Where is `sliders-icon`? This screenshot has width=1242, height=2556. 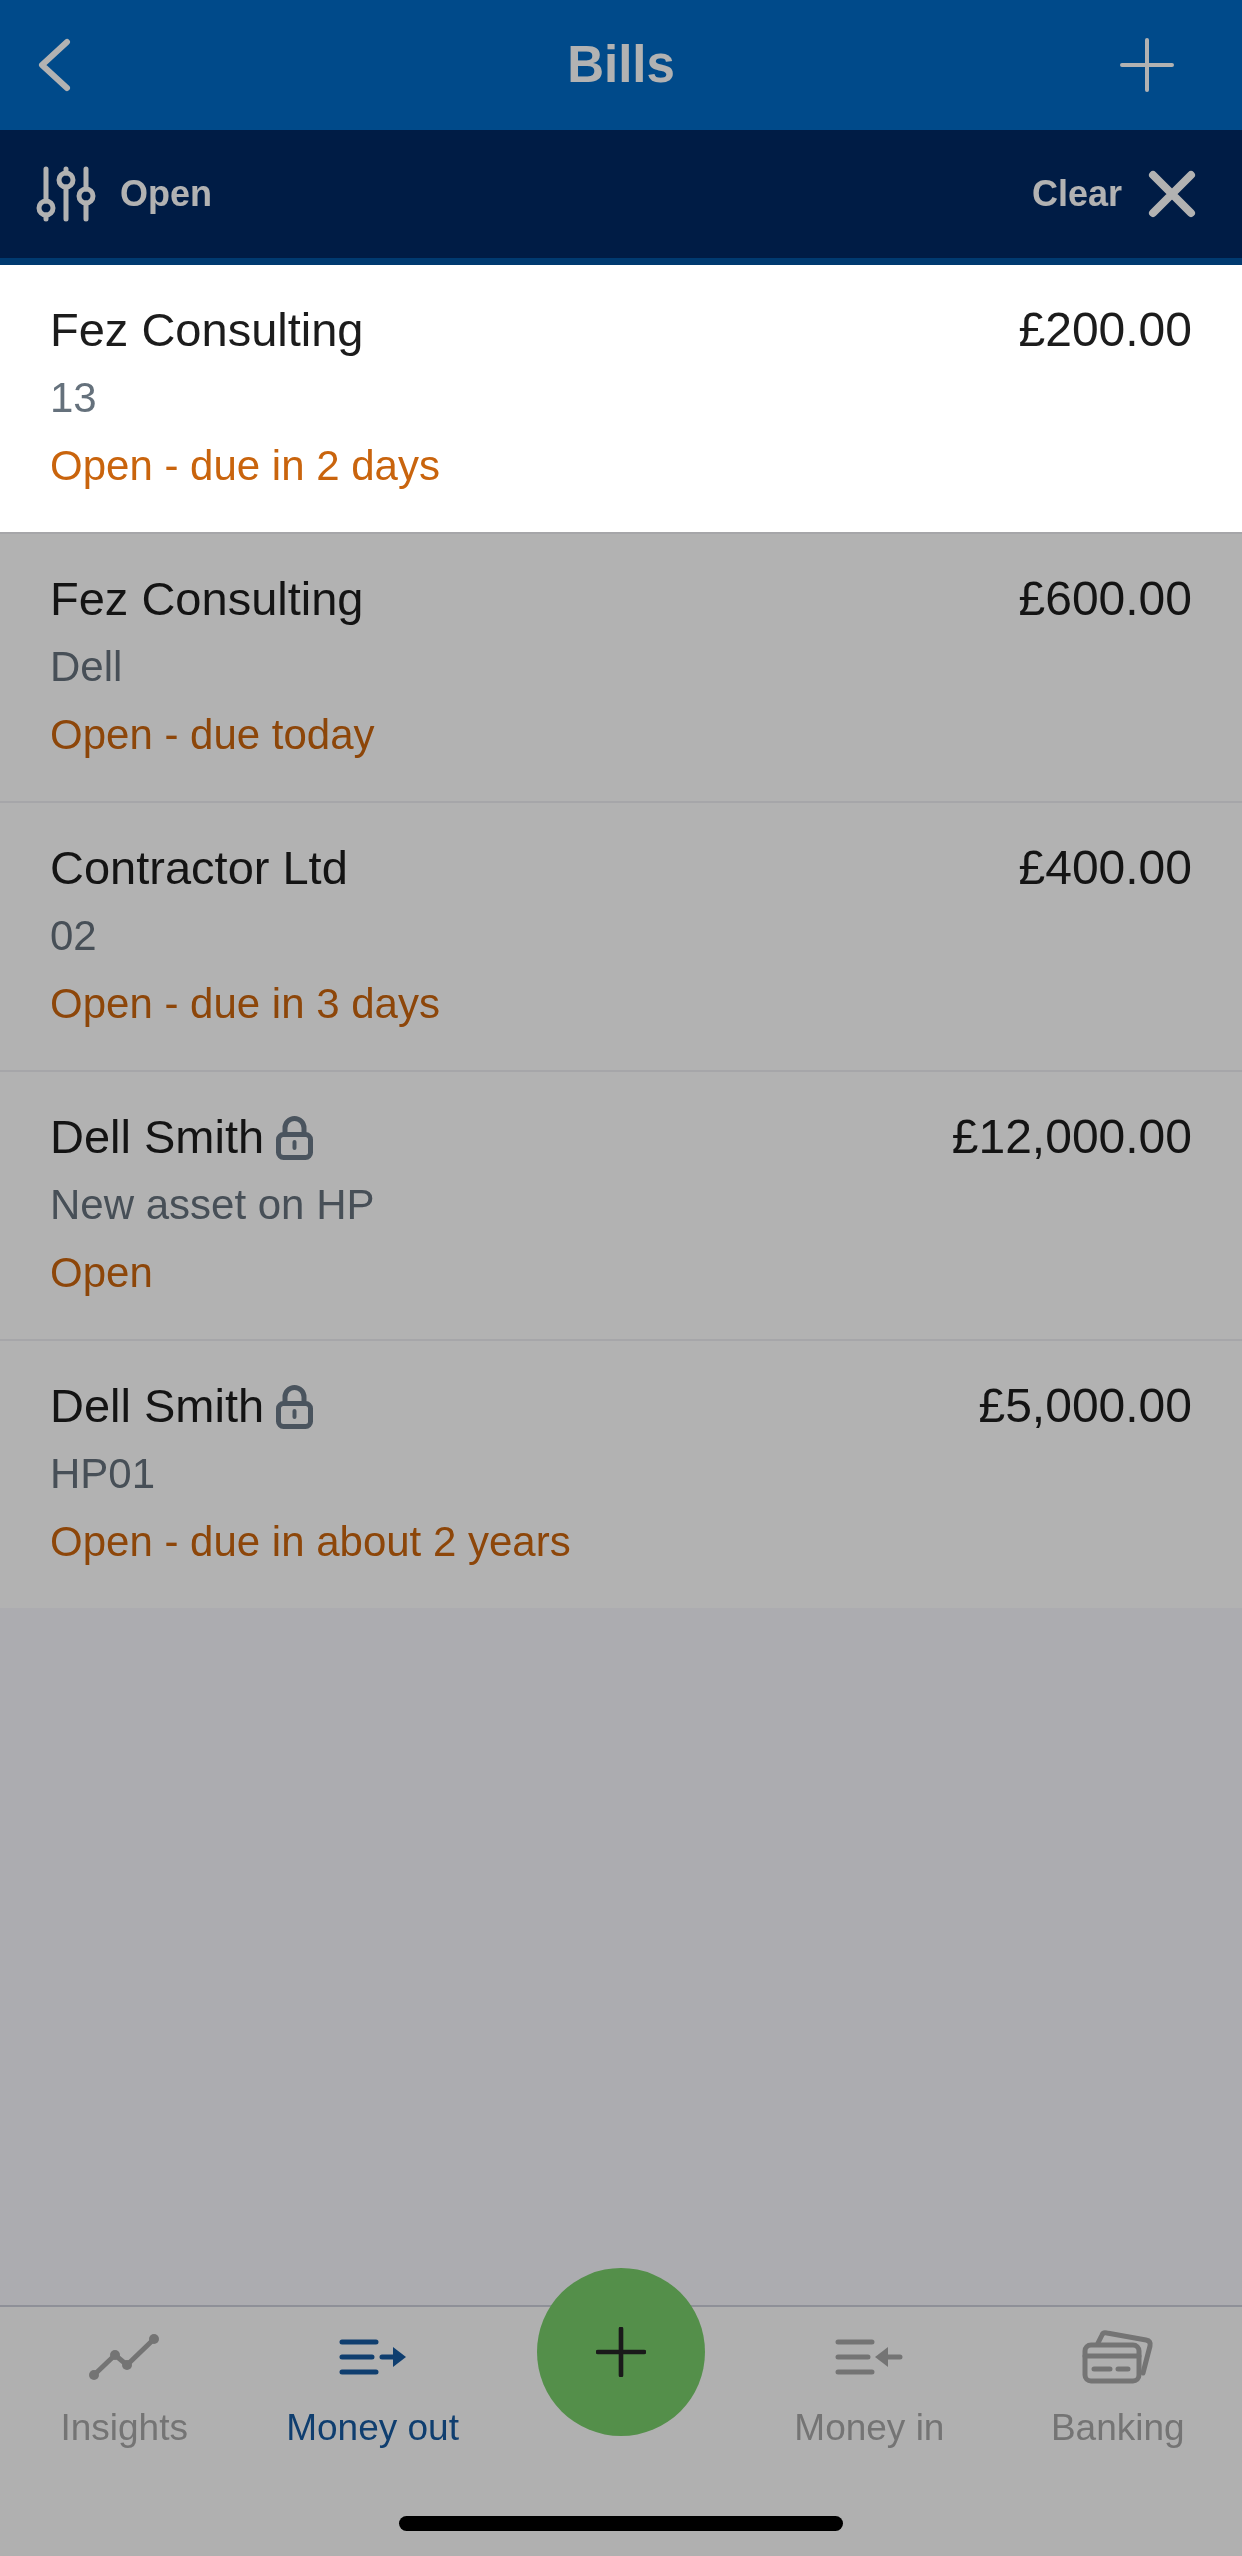 sliders-icon is located at coordinates (66, 194).